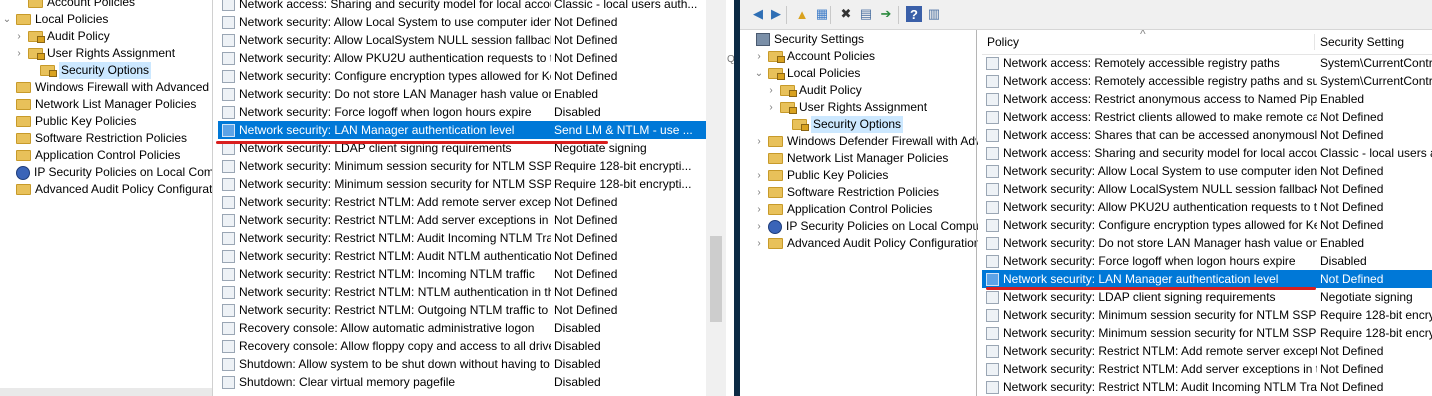  Describe the element at coordinates (914, 14) in the screenshot. I see `help-icon: ?` at that location.